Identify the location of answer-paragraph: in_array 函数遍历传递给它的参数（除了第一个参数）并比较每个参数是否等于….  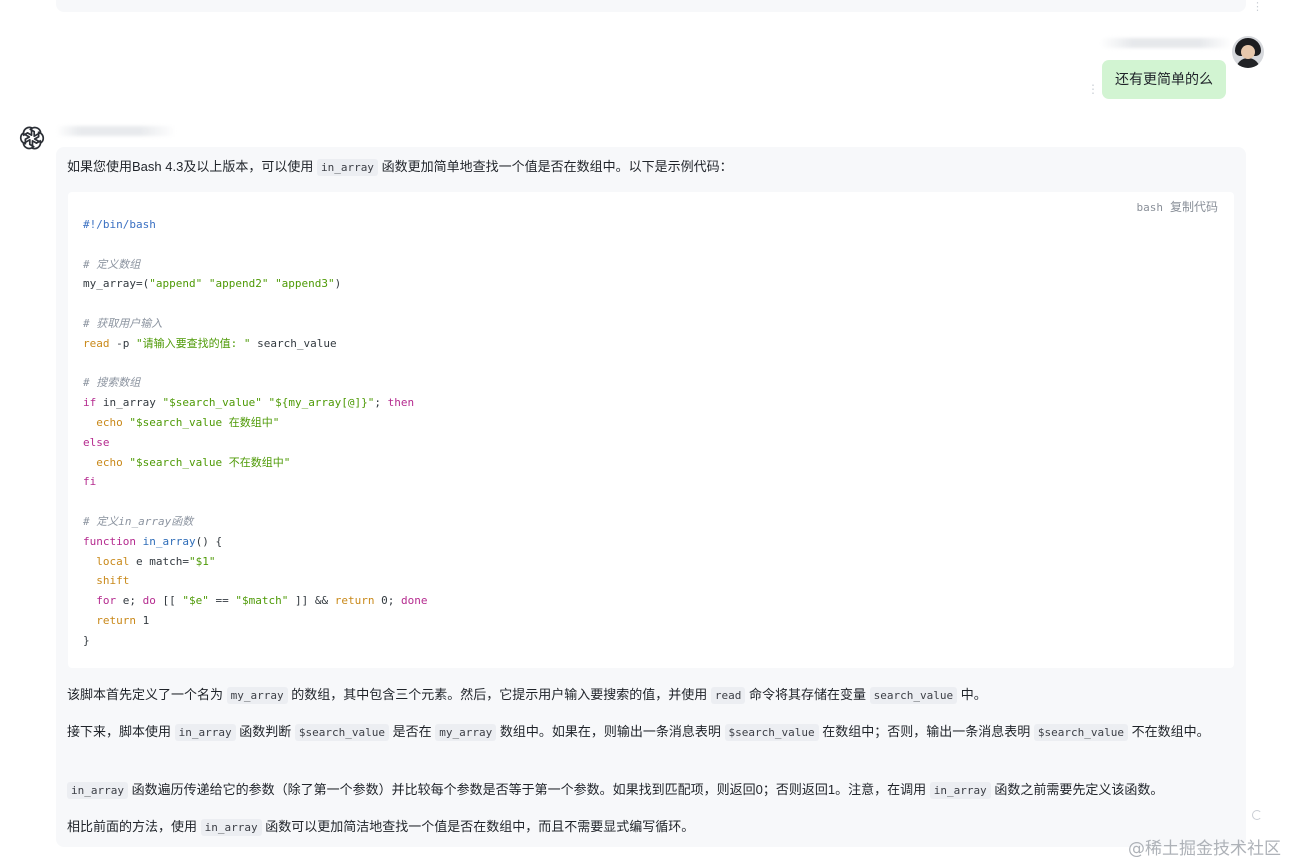
(615, 790).